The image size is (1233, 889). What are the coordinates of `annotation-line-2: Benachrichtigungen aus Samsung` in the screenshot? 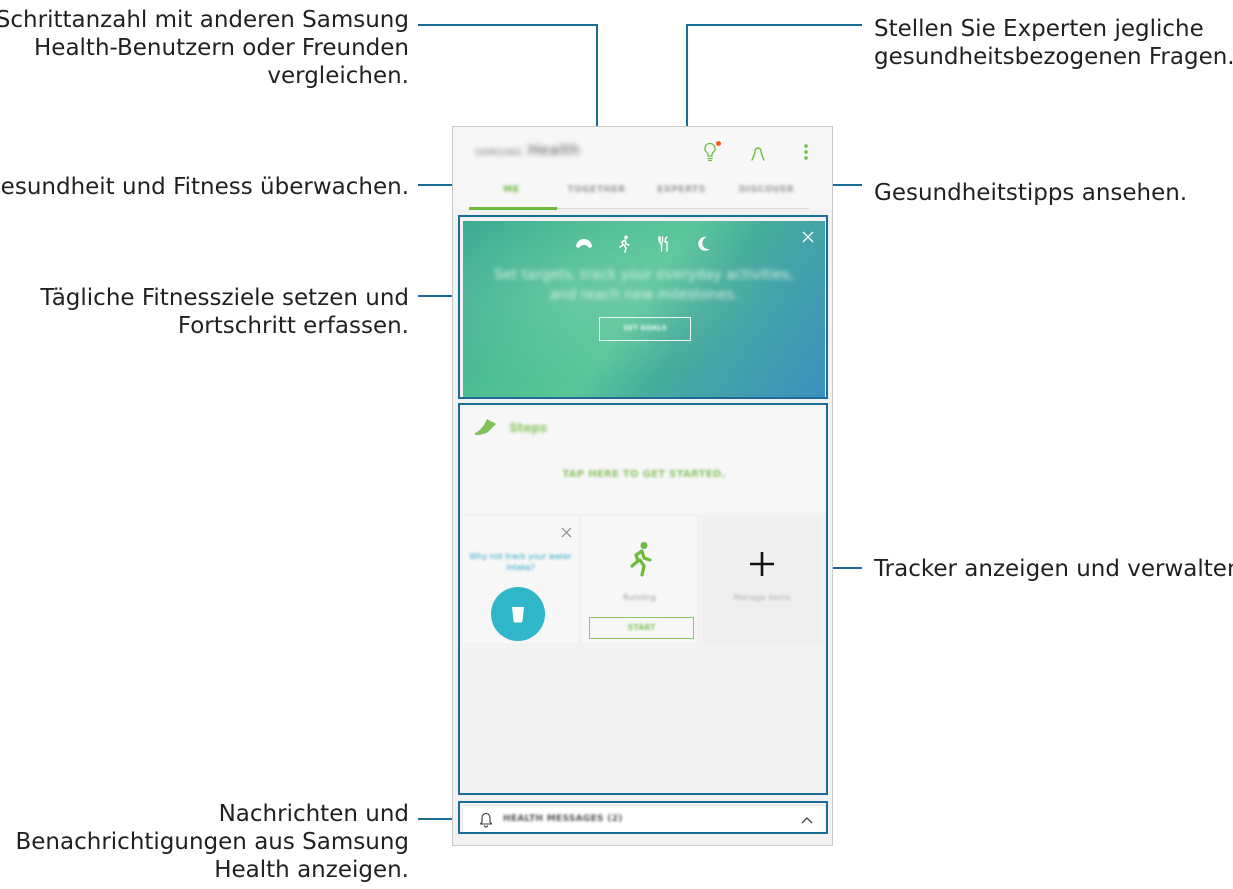 It's located at (212, 842).